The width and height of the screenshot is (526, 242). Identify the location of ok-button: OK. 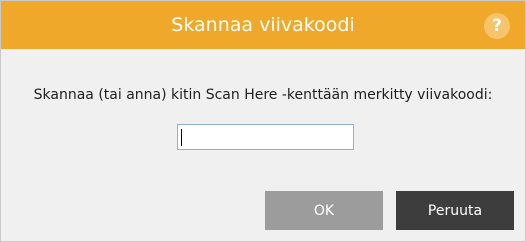
(324, 210).